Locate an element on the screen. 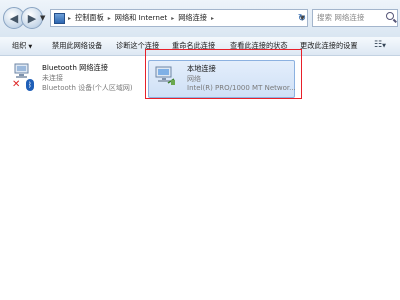  bluetooth-icon: ᛒ is located at coordinates (30, 85).